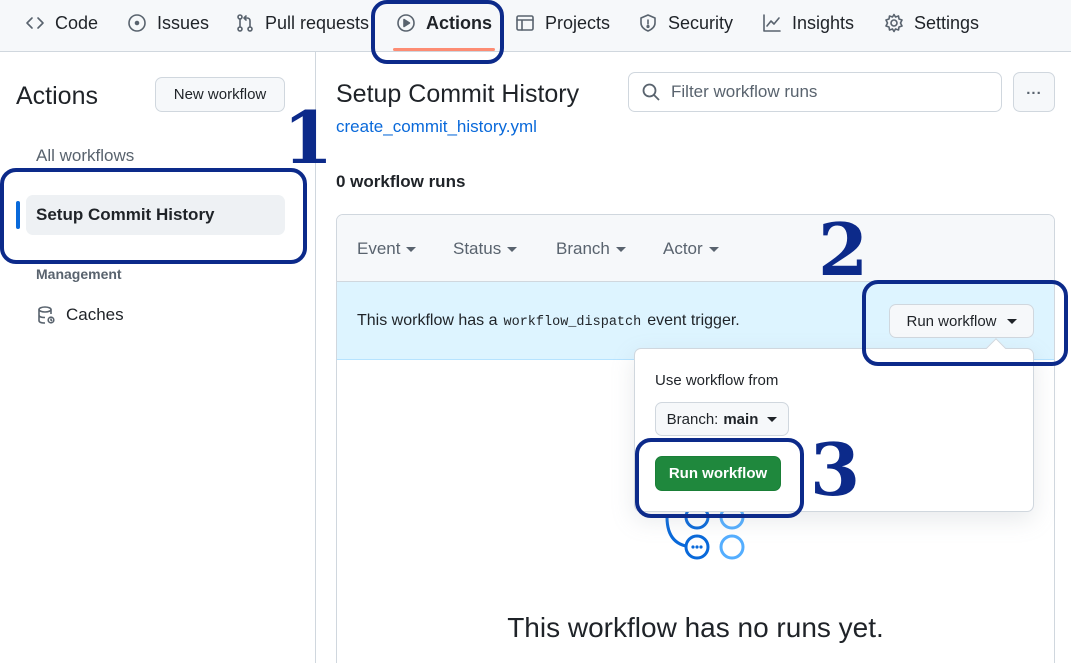  I want to click on filter-status: Status, so click(485, 249).